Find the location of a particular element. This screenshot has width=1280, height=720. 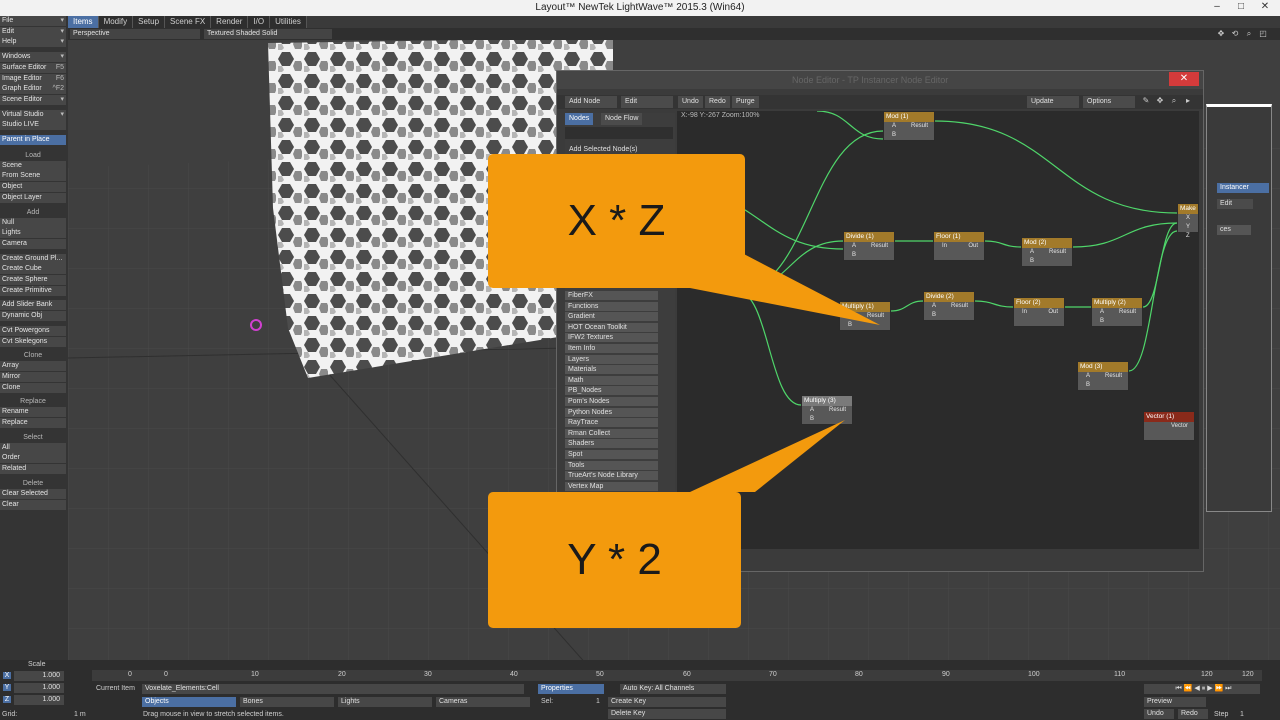

tool-object: Object is located at coordinates (33, 187).